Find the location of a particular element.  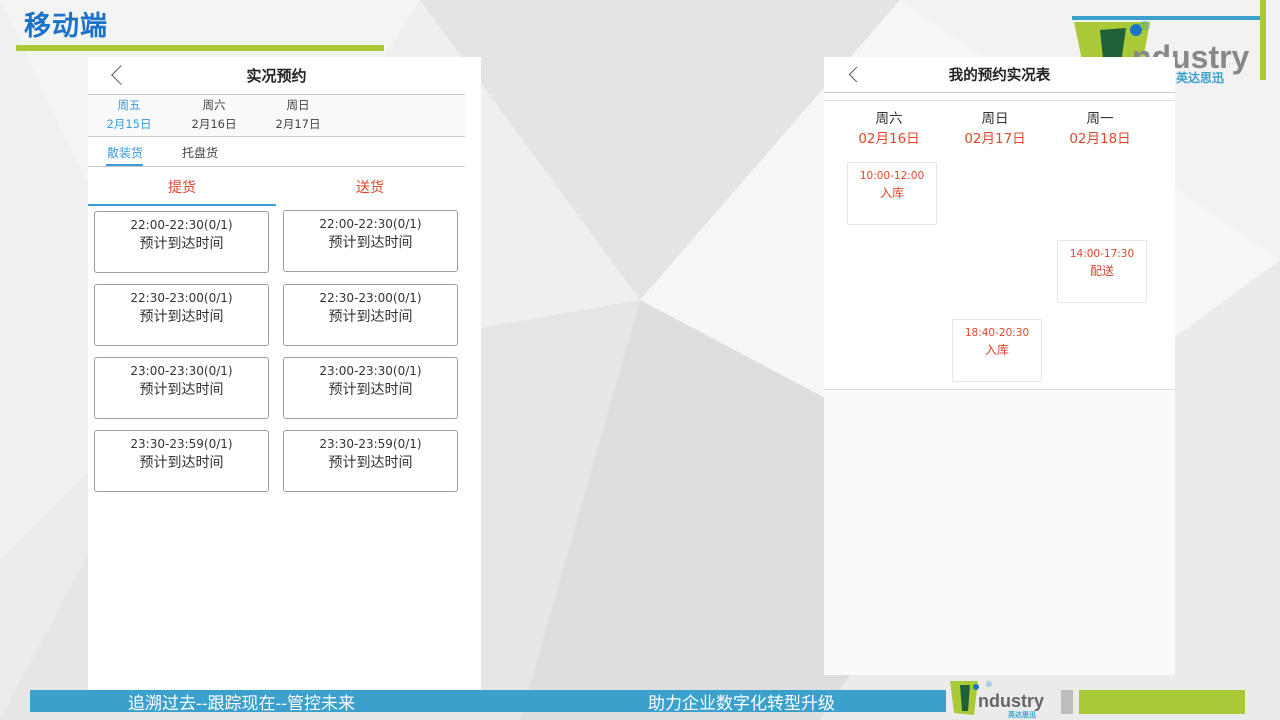

cargo-type-tabs: 散装货 托盘货 is located at coordinates (276, 152).